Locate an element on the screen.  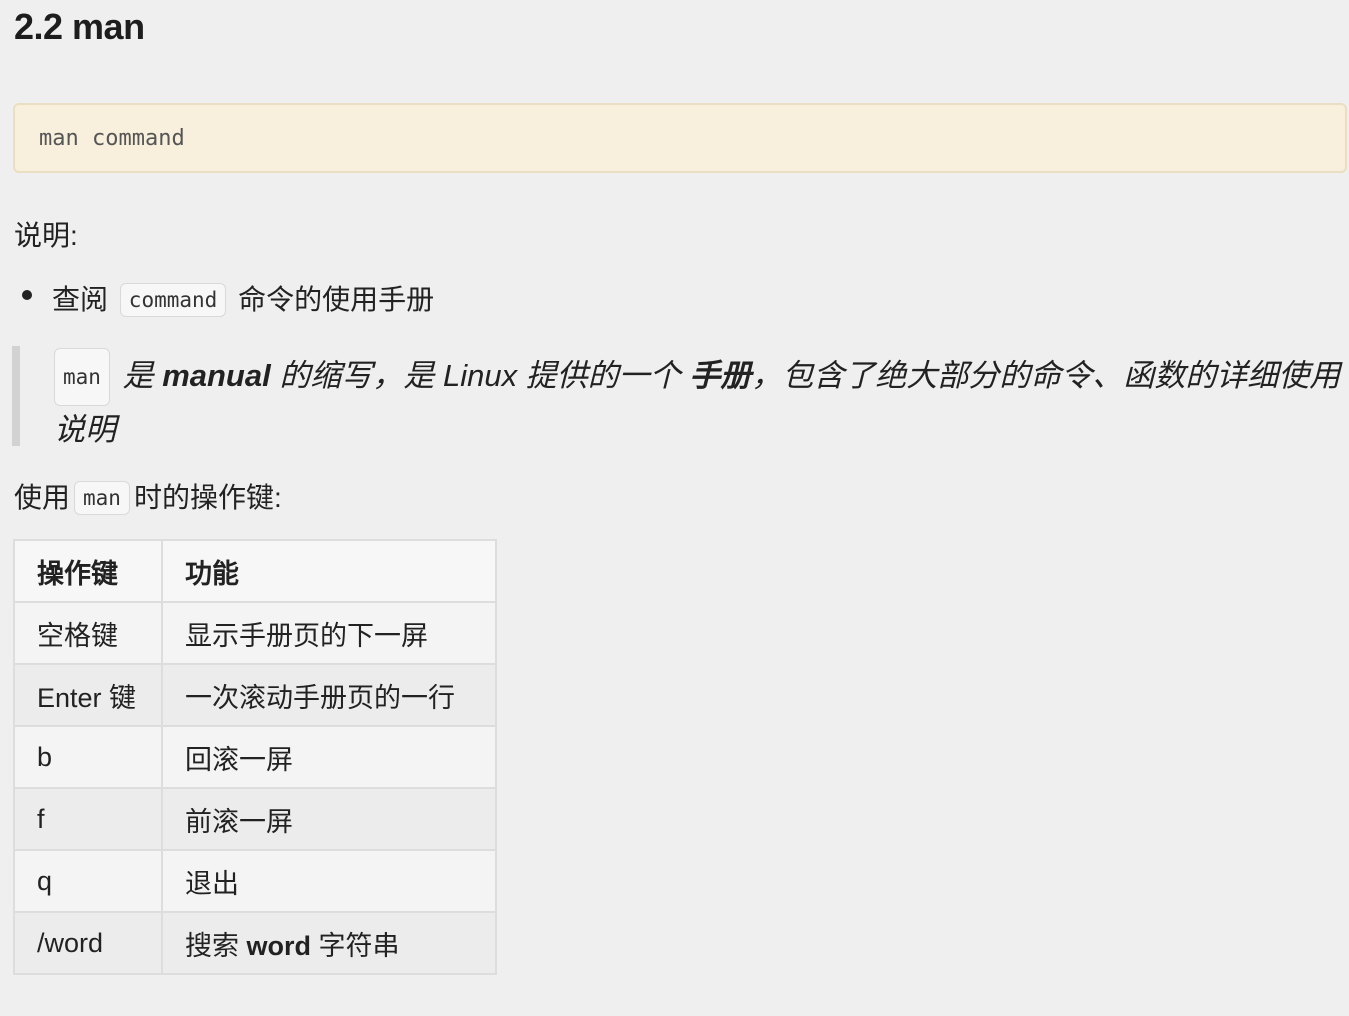
table-row: b 回滚一屏 is located at coordinates (255, 757).